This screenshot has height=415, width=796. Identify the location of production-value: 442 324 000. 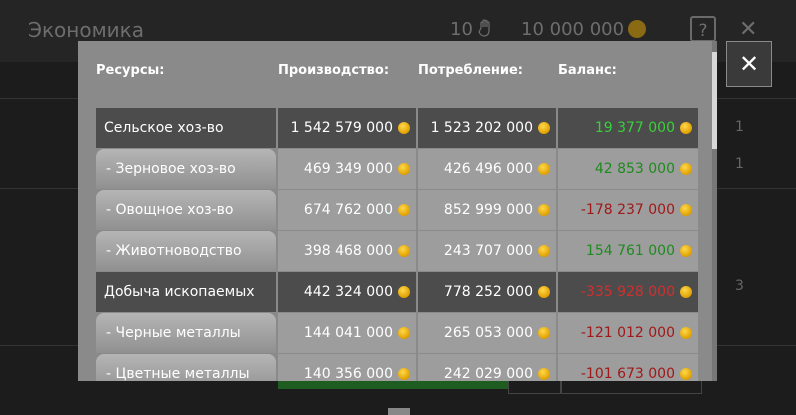
(347, 292).